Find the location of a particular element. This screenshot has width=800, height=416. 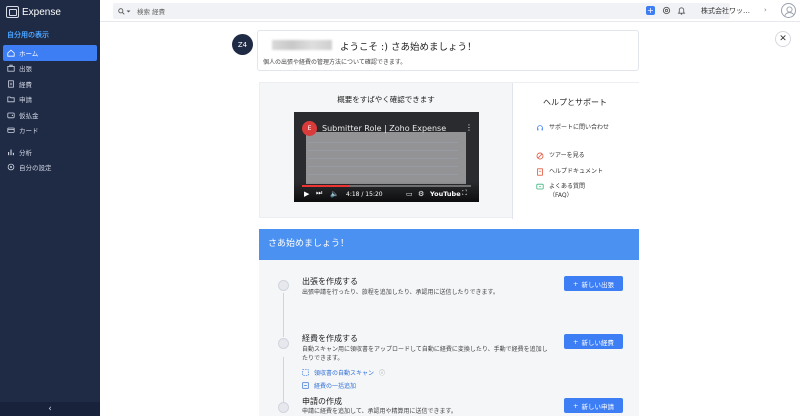

sidebar-item-trips: 出張 is located at coordinates (50, 69).